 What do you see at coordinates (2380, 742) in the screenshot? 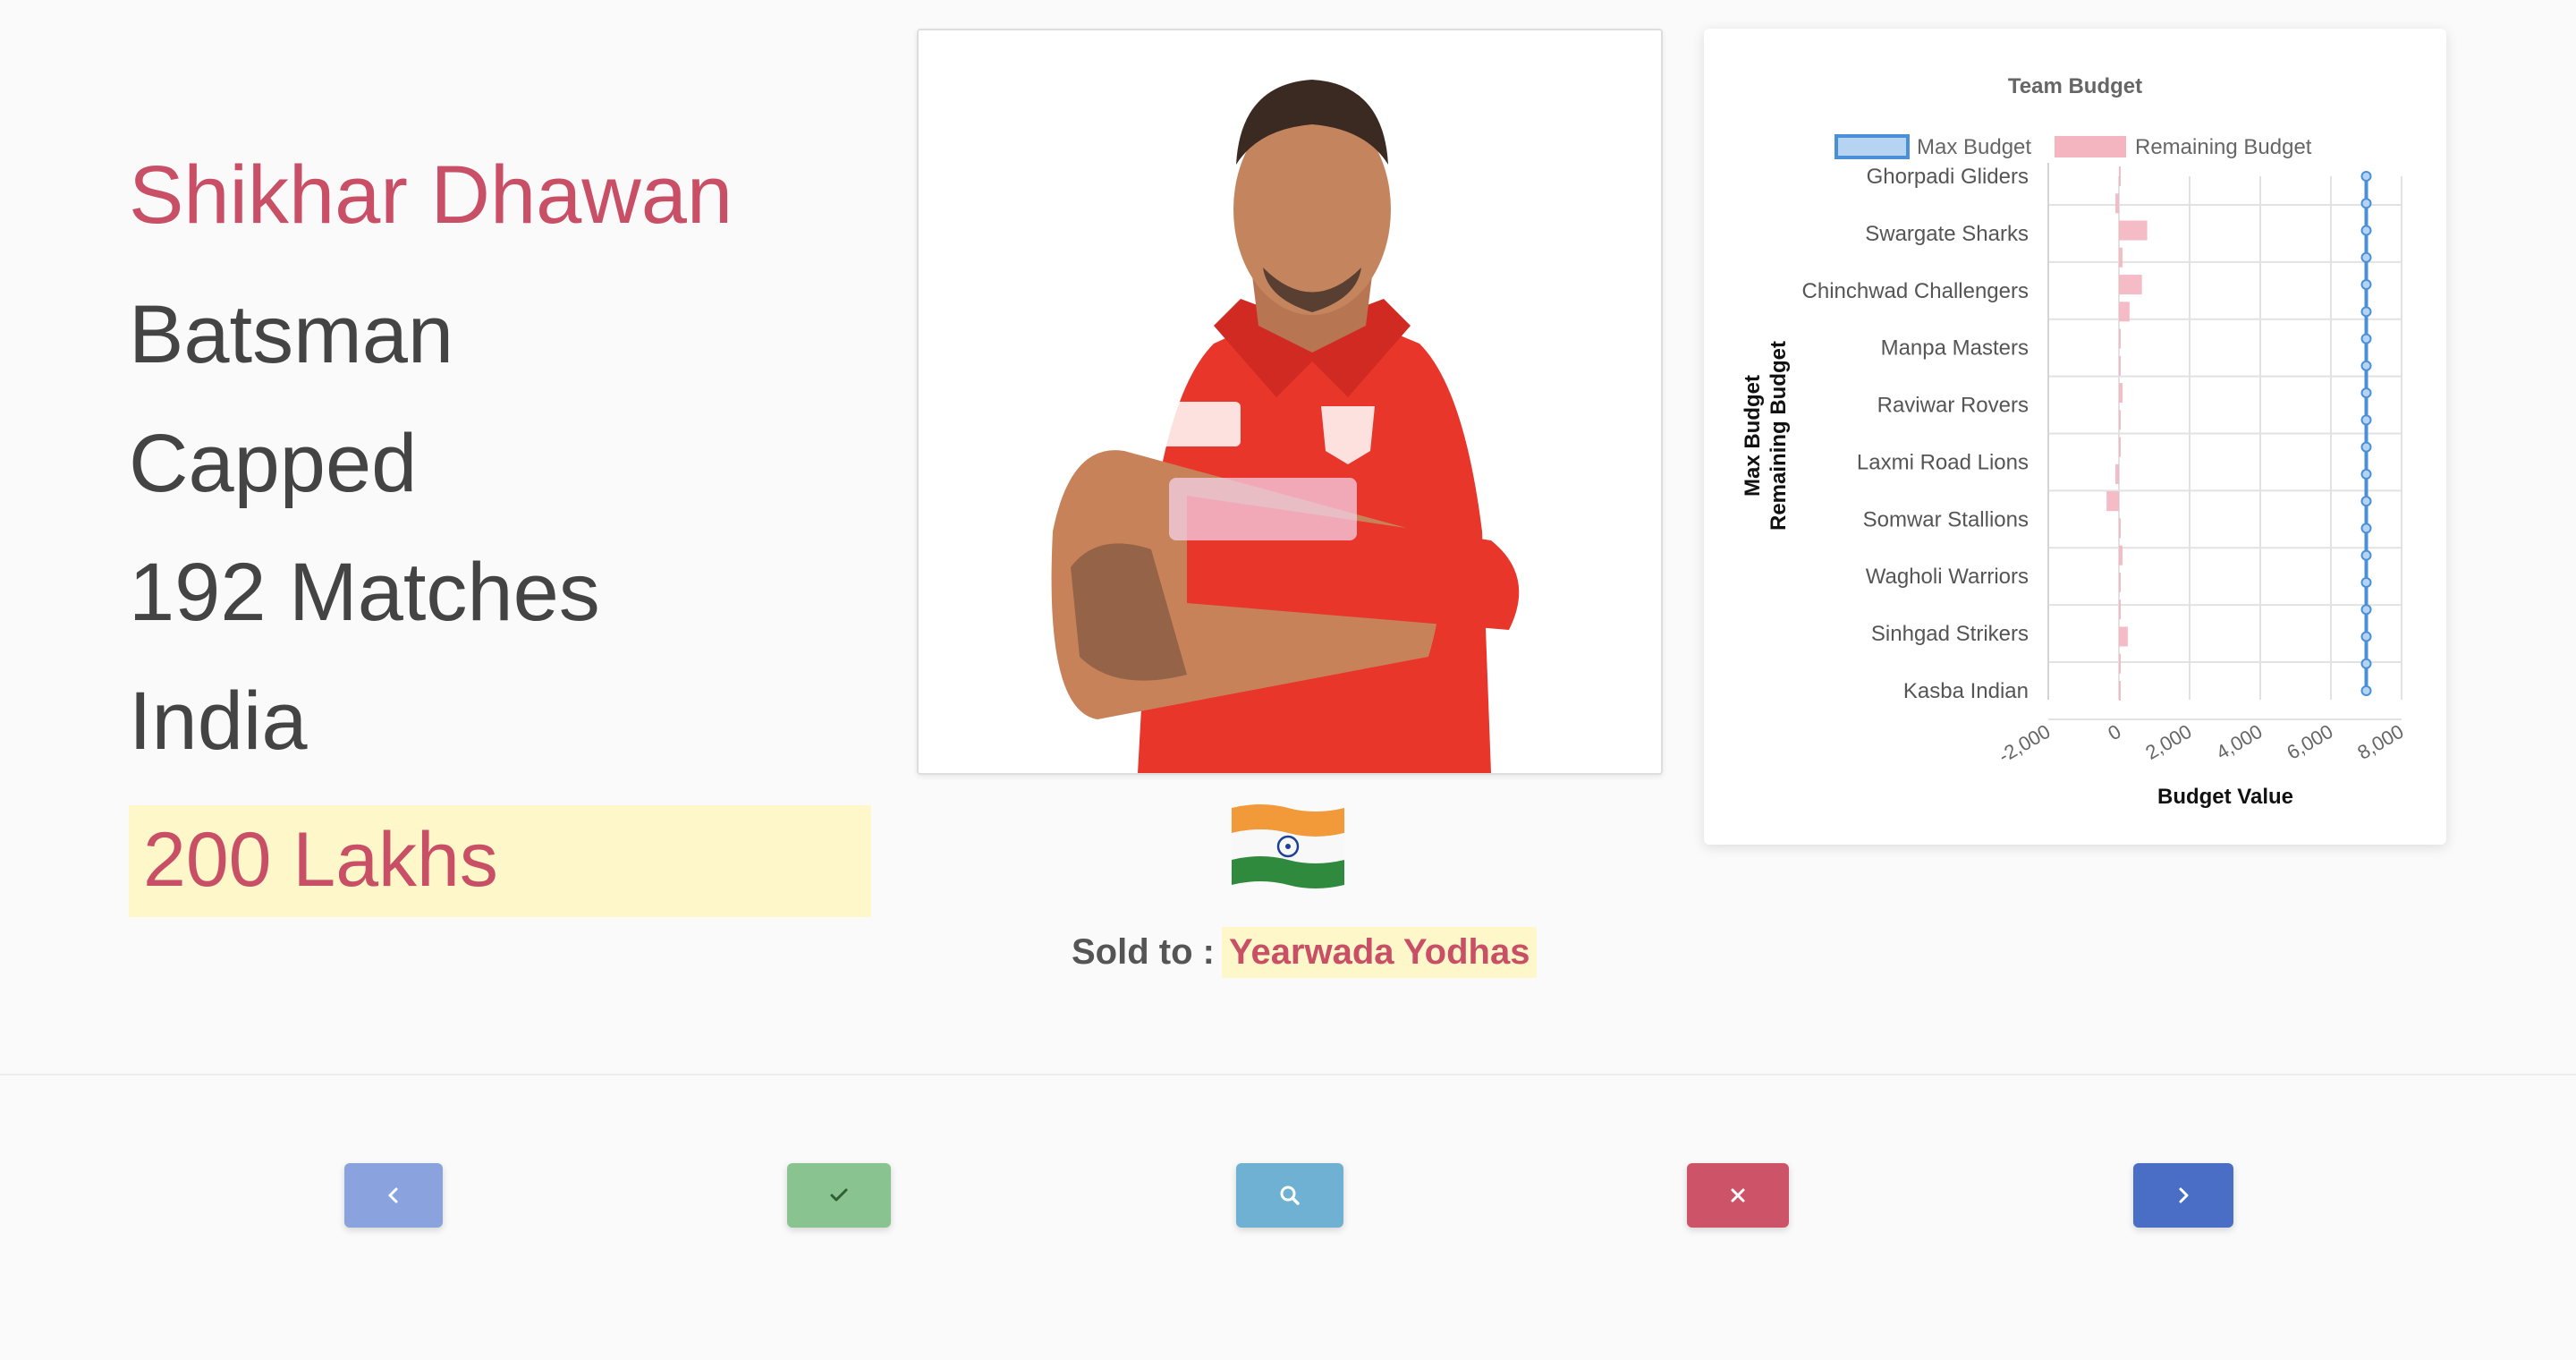
I see `x-tick-label: 8,000` at bounding box center [2380, 742].